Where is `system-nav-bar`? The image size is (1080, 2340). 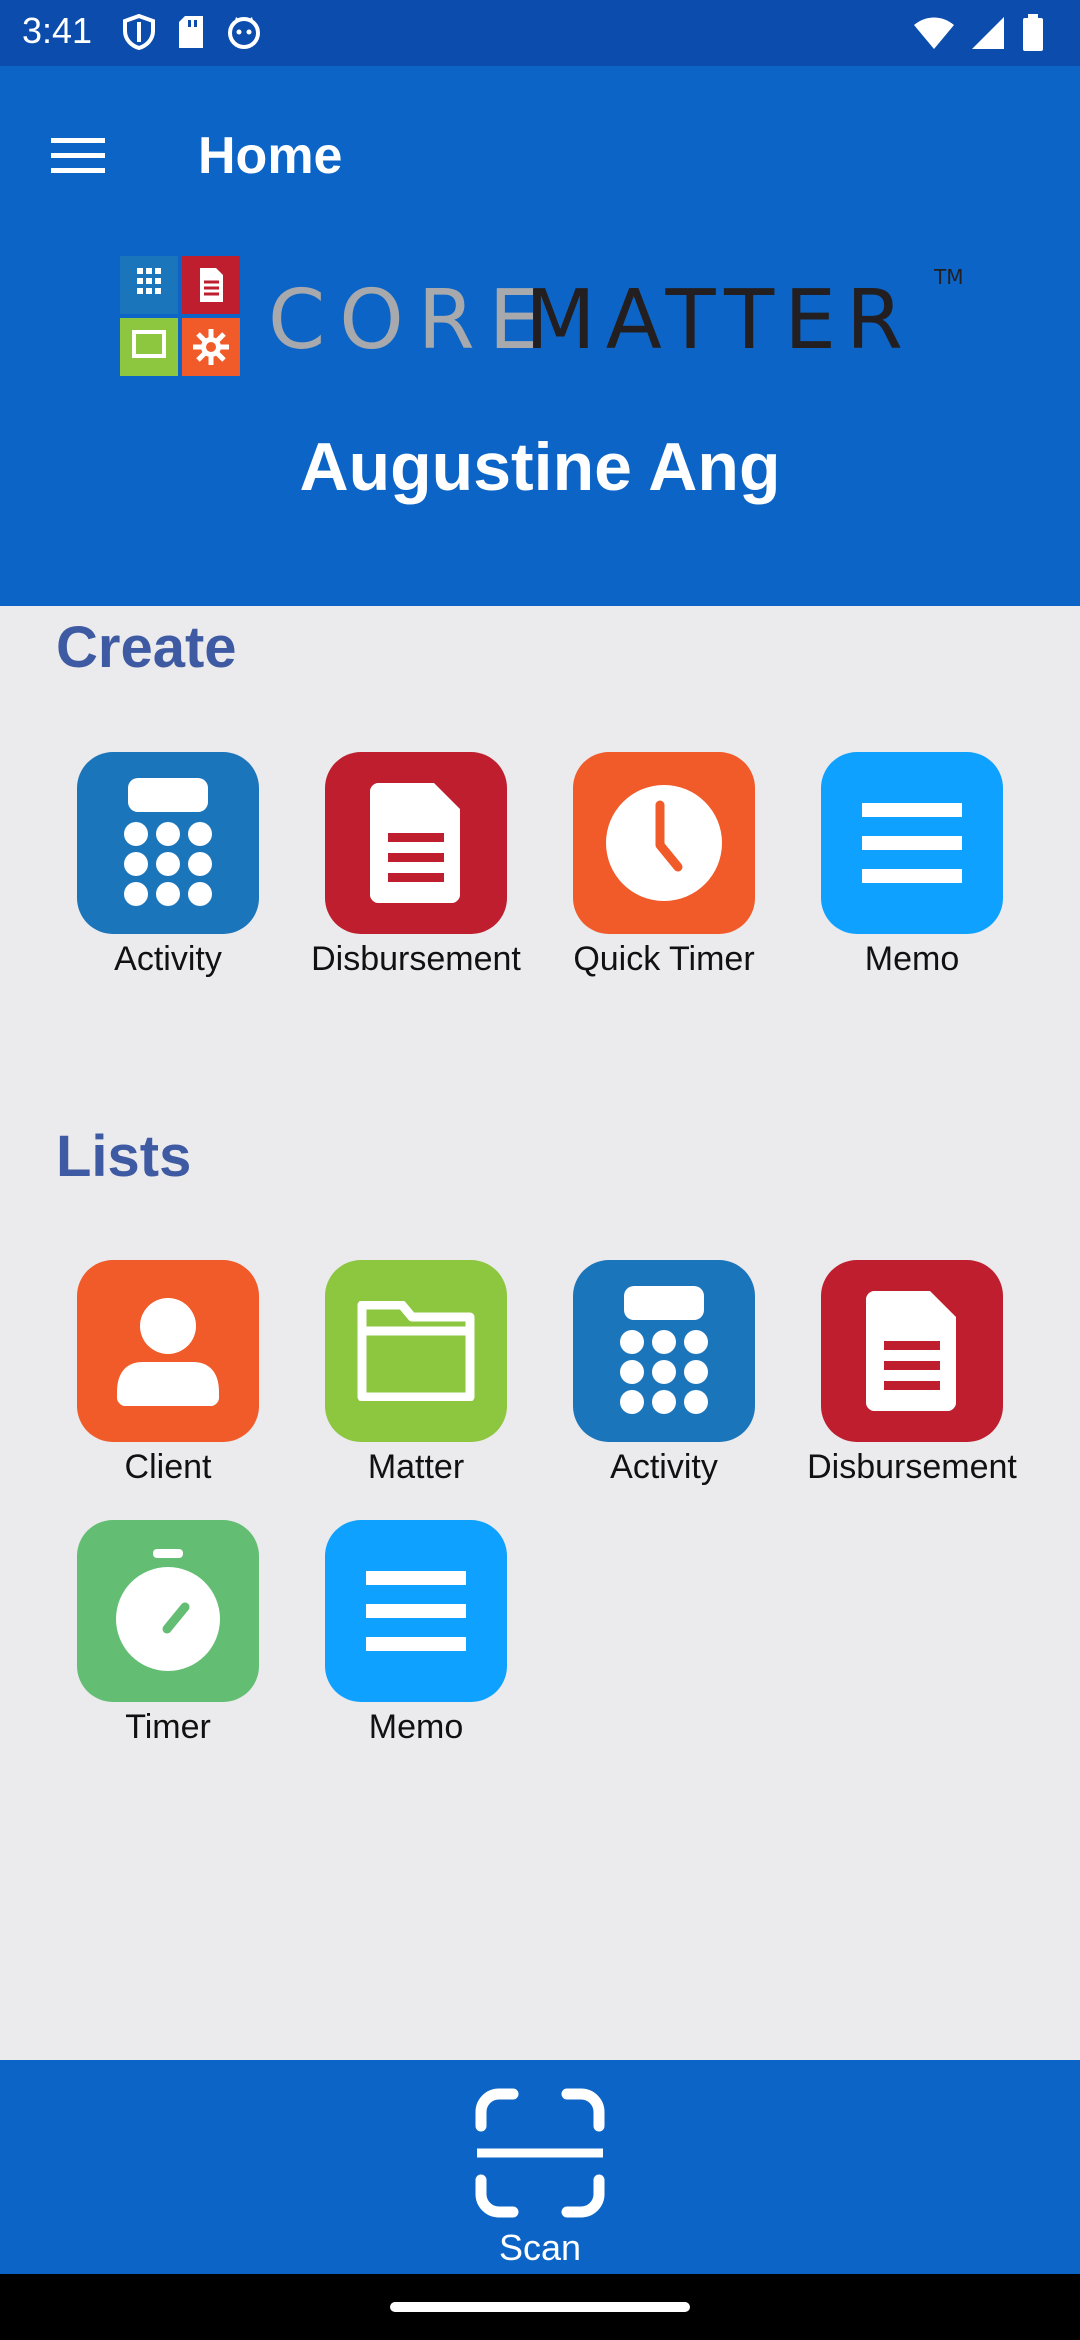
system-nav-bar is located at coordinates (540, 2307).